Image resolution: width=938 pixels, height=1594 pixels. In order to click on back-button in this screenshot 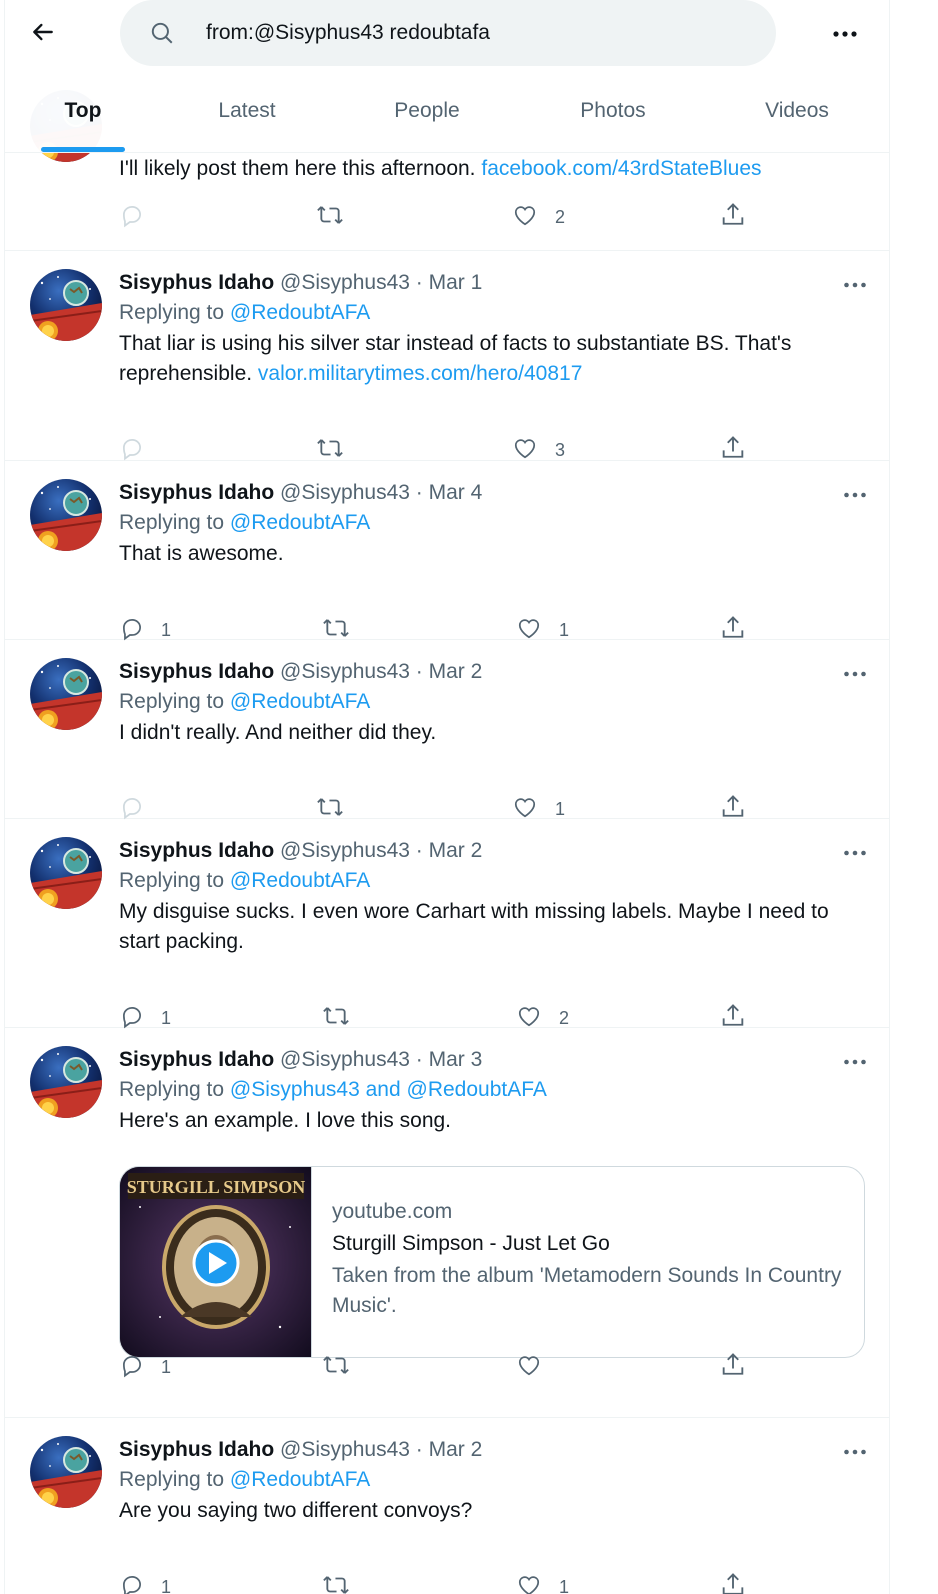, I will do `click(43, 34)`.